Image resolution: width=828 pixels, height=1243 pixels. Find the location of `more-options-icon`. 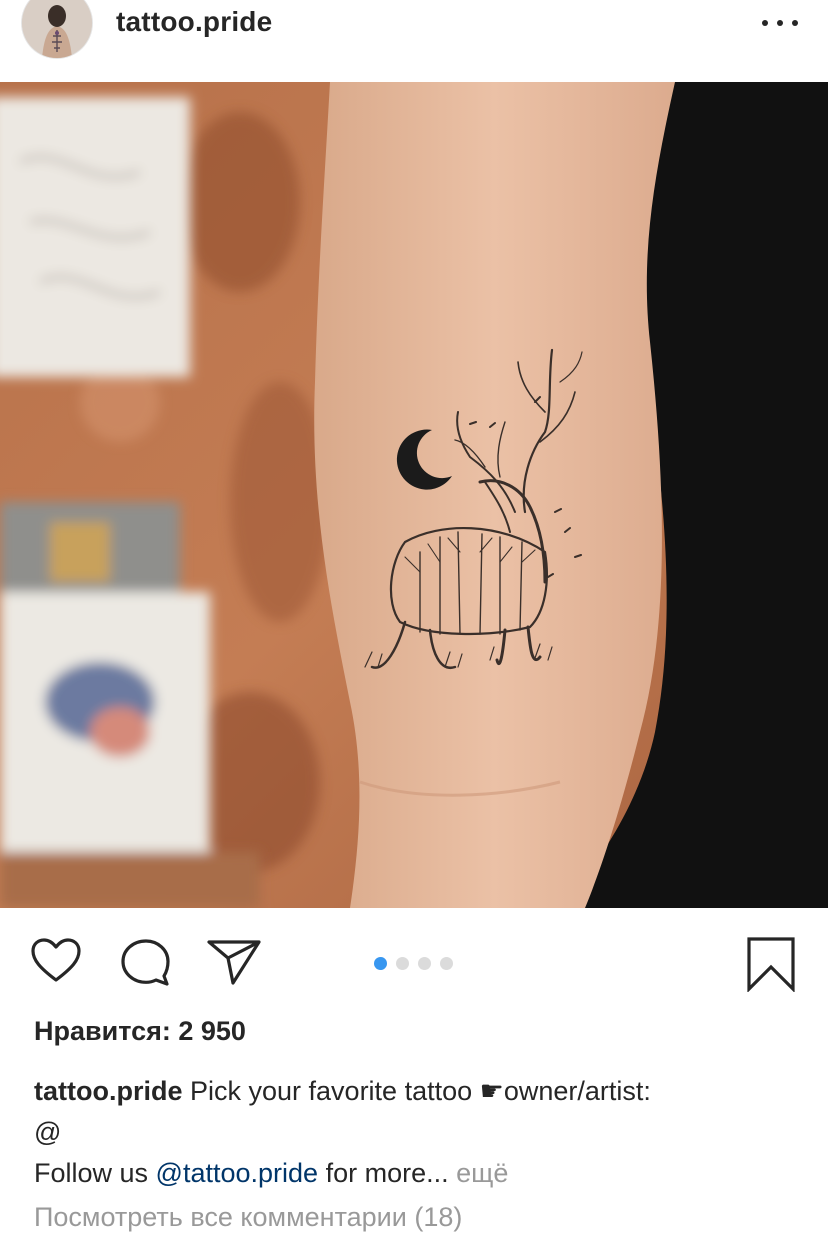

more-options-icon is located at coordinates (780, 23).